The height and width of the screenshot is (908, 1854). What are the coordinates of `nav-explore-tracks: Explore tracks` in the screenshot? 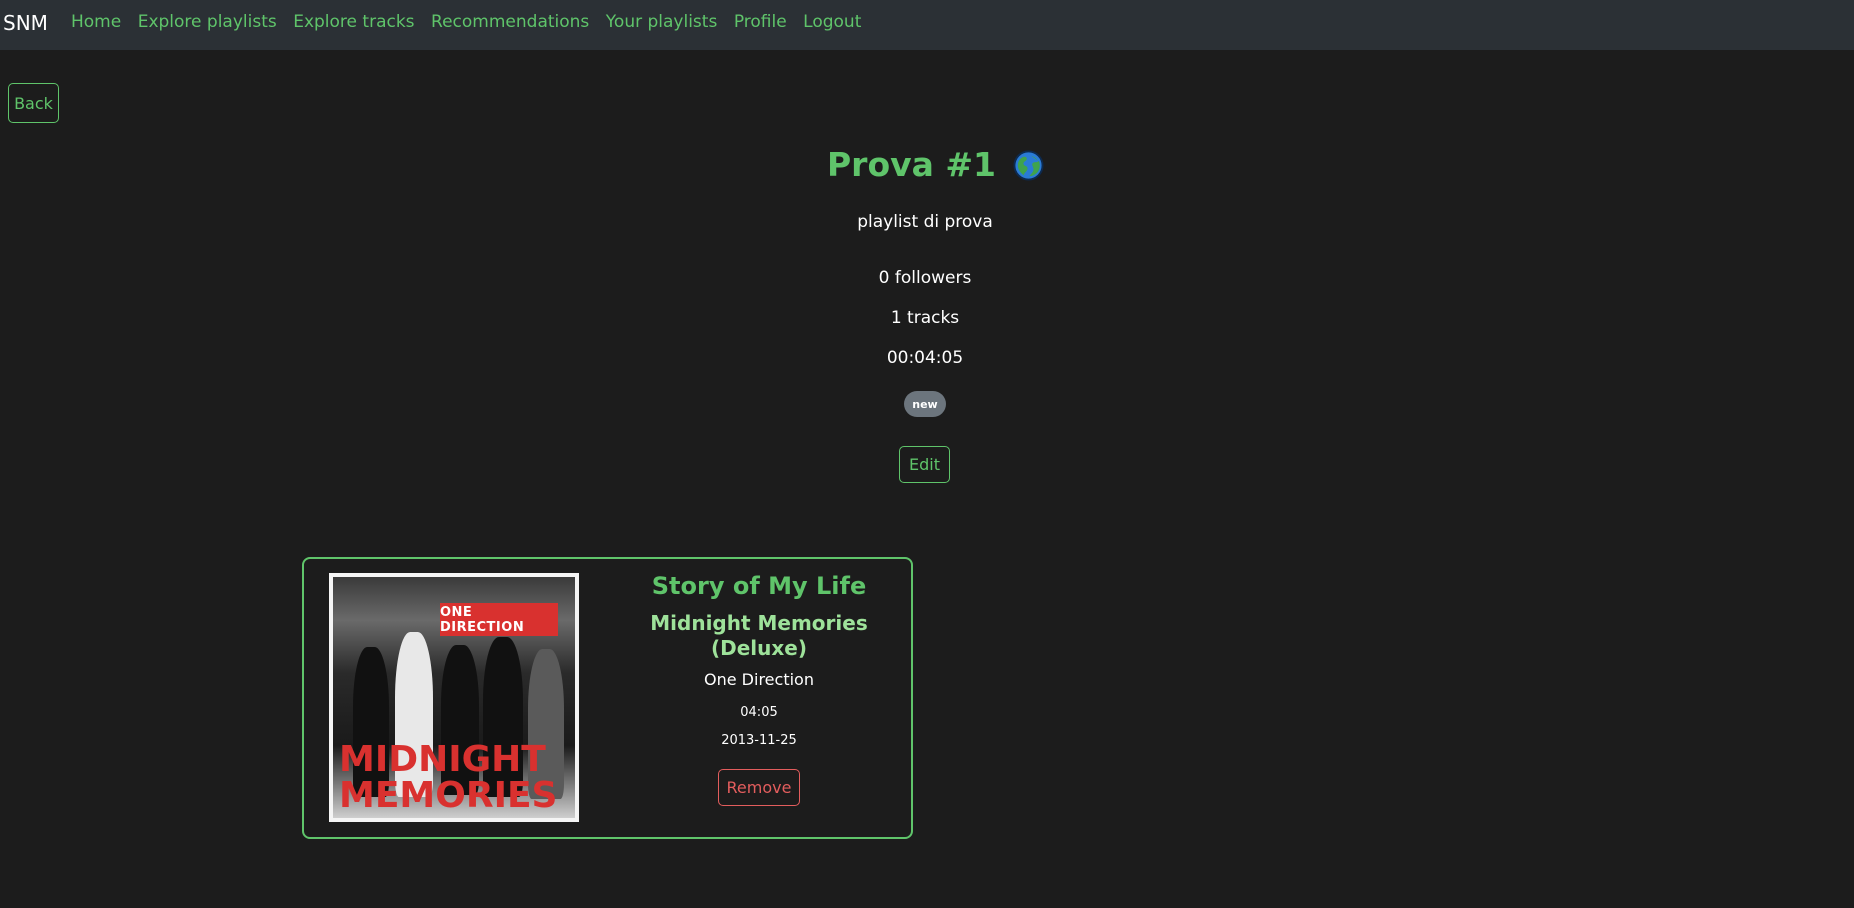 It's located at (353, 22).